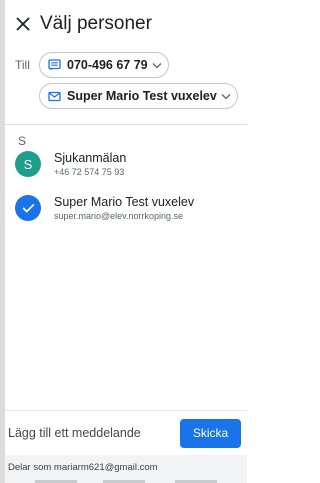 This screenshot has height=483, width=320. What do you see at coordinates (83, 467) in the screenshot?
I see `shared-as-text: Delar som mariarm621@gmail.com` at bounding box center [83, 467].